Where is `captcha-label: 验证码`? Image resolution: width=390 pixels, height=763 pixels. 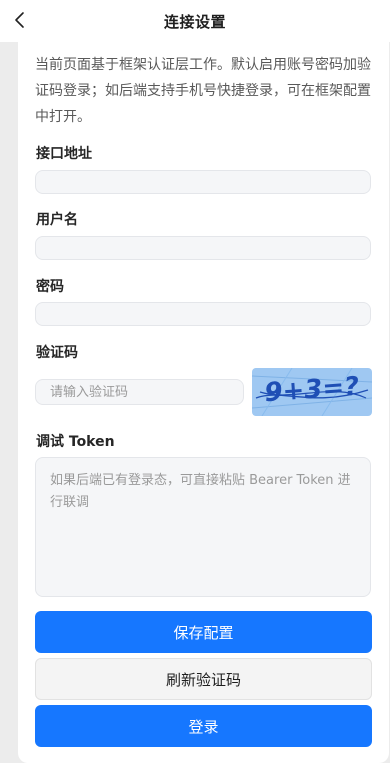 captcha-label: 验证码 is located at coordinates (57, 353).